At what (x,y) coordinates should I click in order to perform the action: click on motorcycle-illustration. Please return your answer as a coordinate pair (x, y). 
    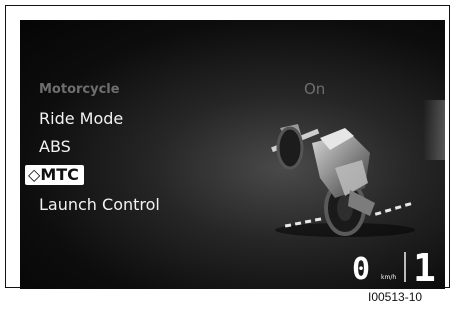
    Looking at the image, I should click on (343, 180).